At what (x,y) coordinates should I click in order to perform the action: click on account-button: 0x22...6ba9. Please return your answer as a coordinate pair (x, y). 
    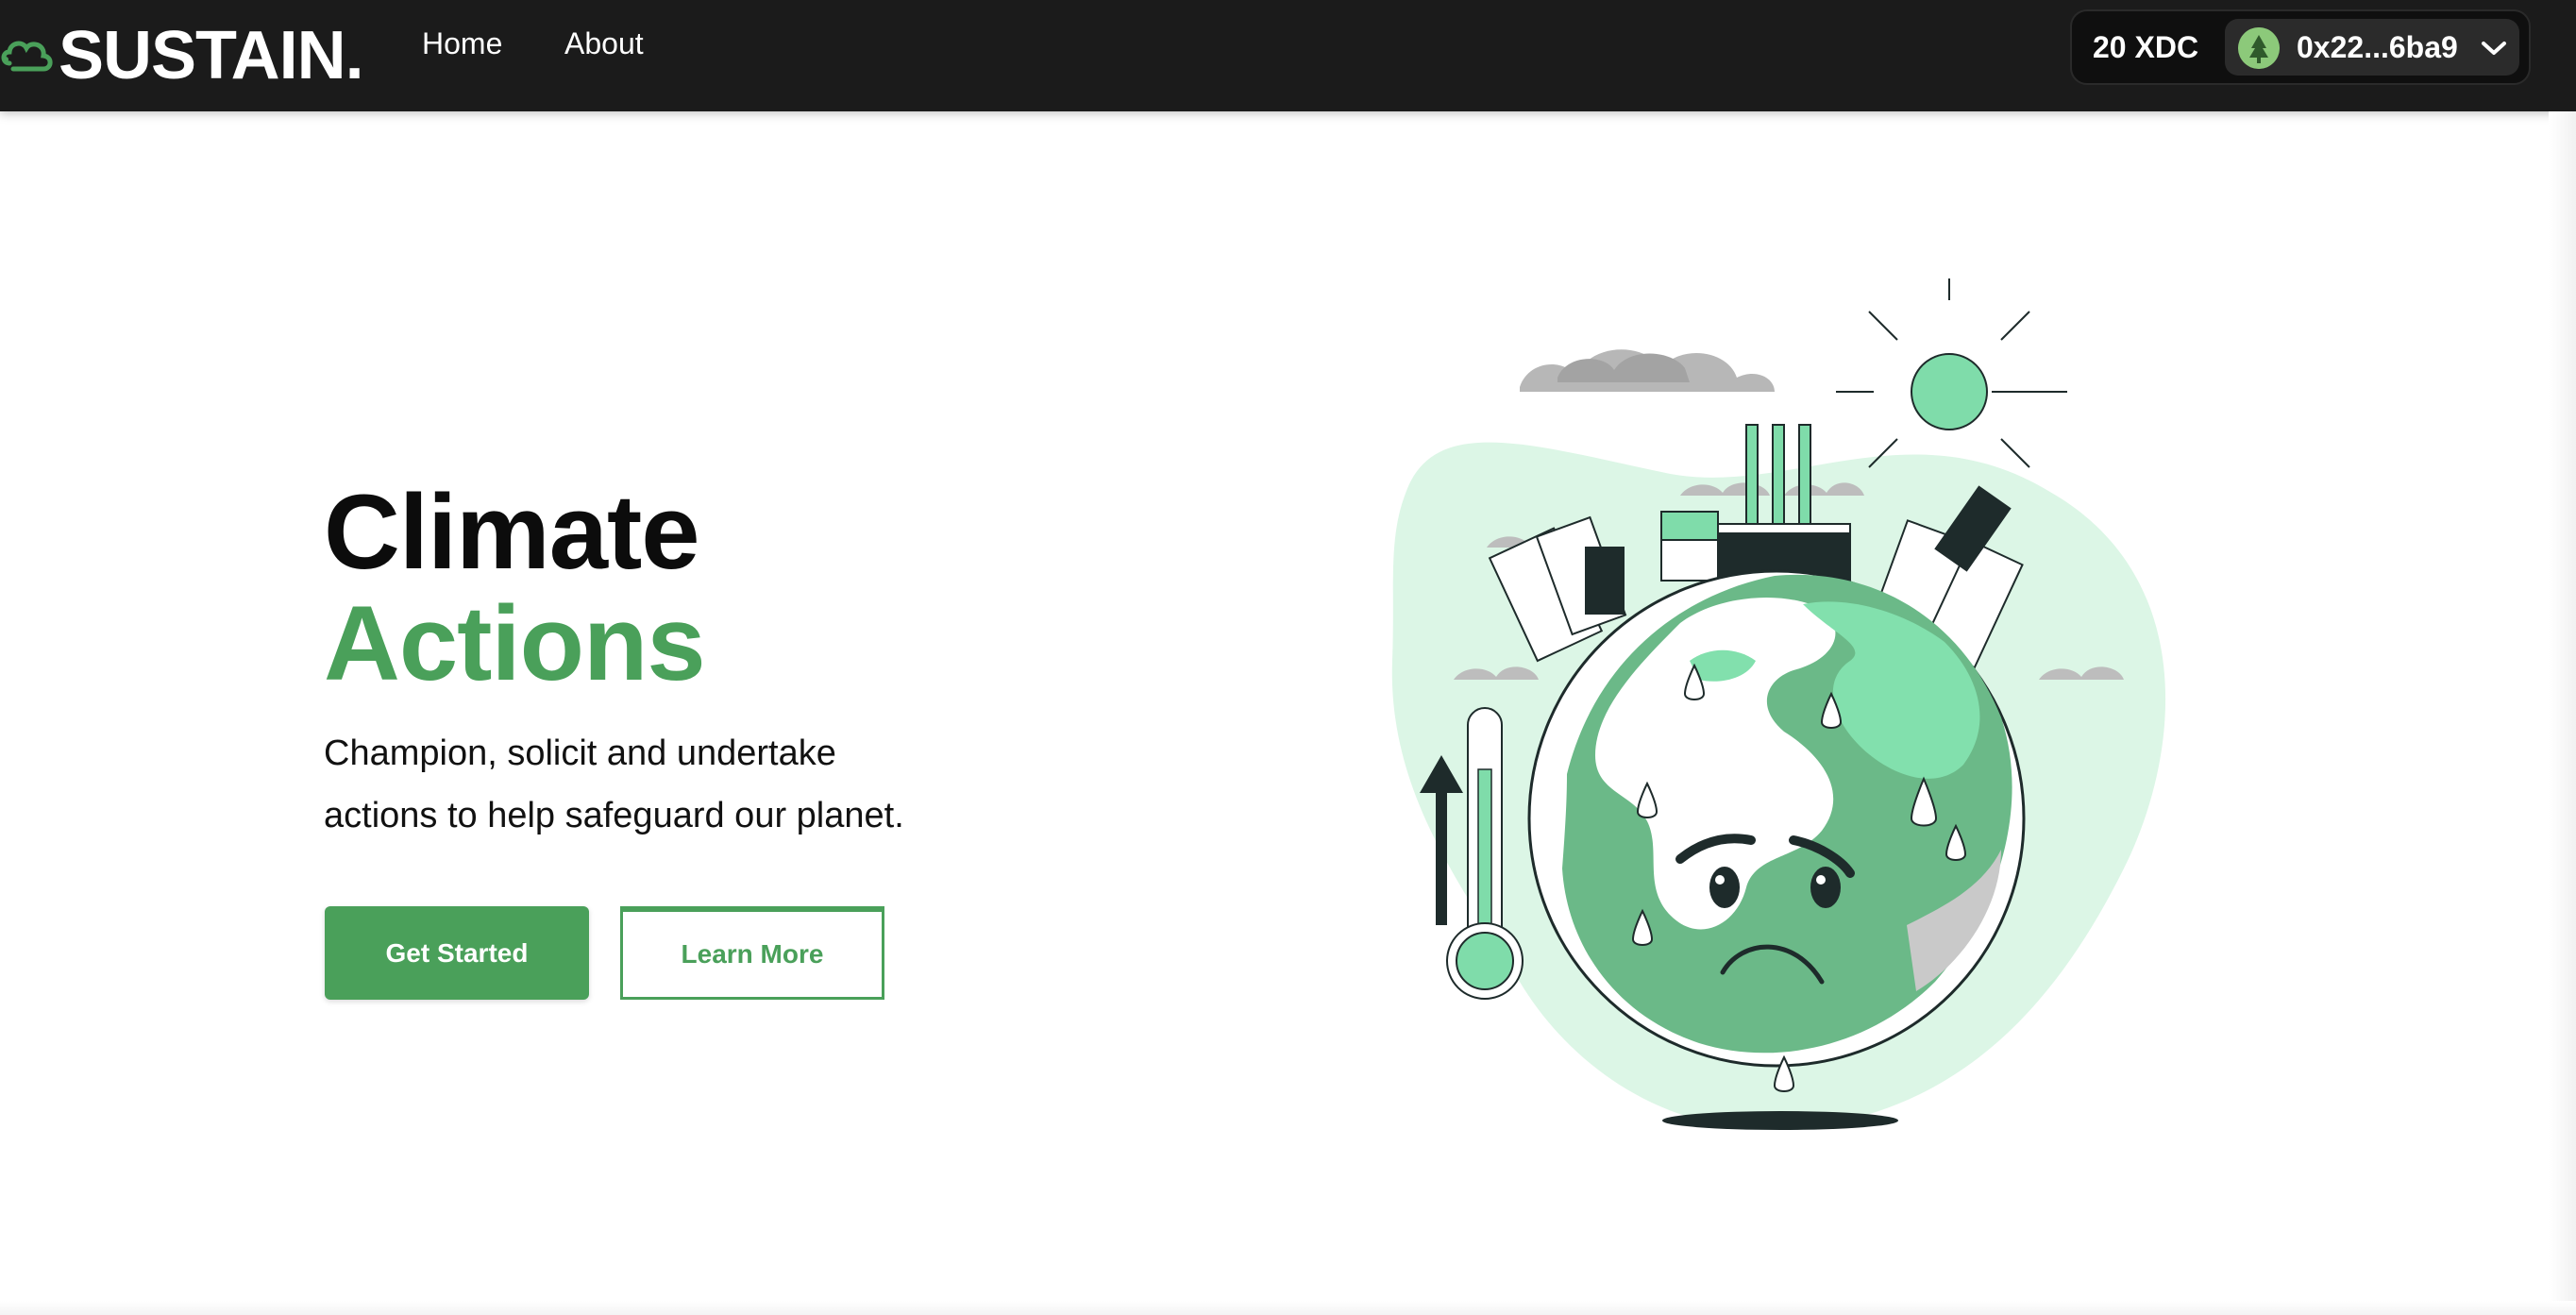
    Looking at the image, I should click on (2372, 47).